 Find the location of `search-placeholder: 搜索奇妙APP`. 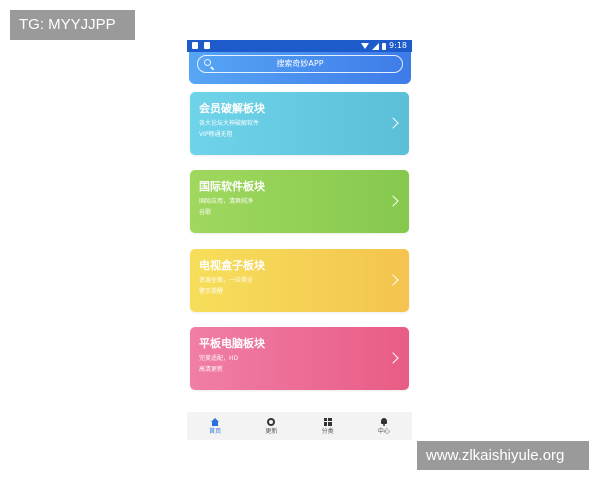

search-placeholder: 搜索奇妙APP is located at coordinates (300, 63).